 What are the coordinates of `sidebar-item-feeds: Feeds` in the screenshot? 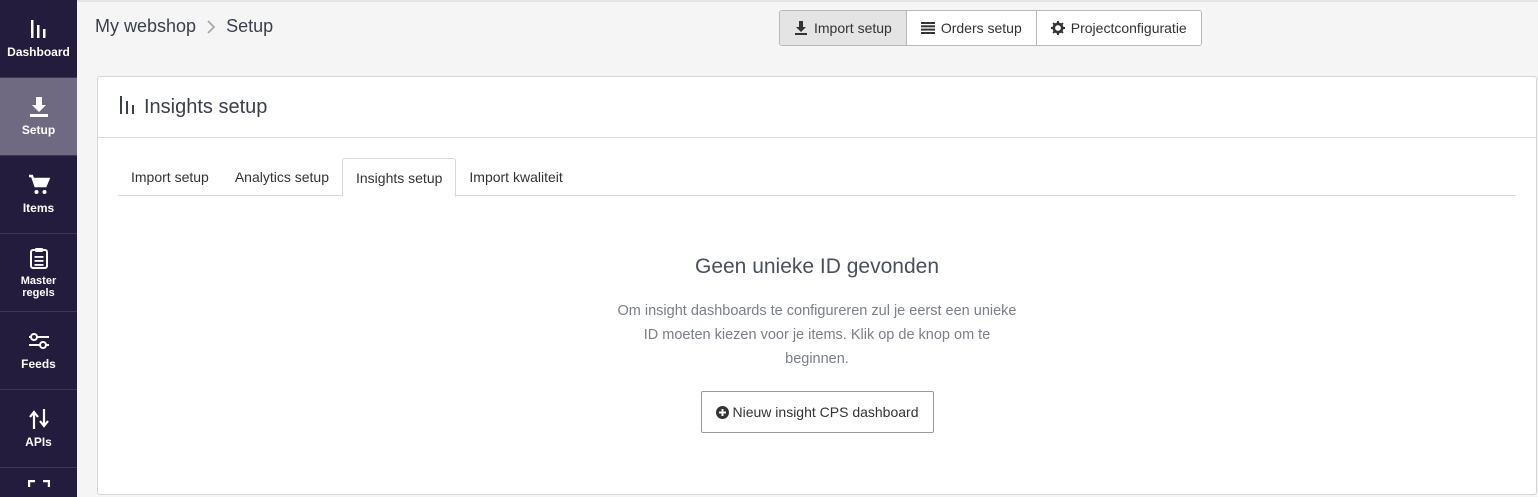 It's located at (38, 351).